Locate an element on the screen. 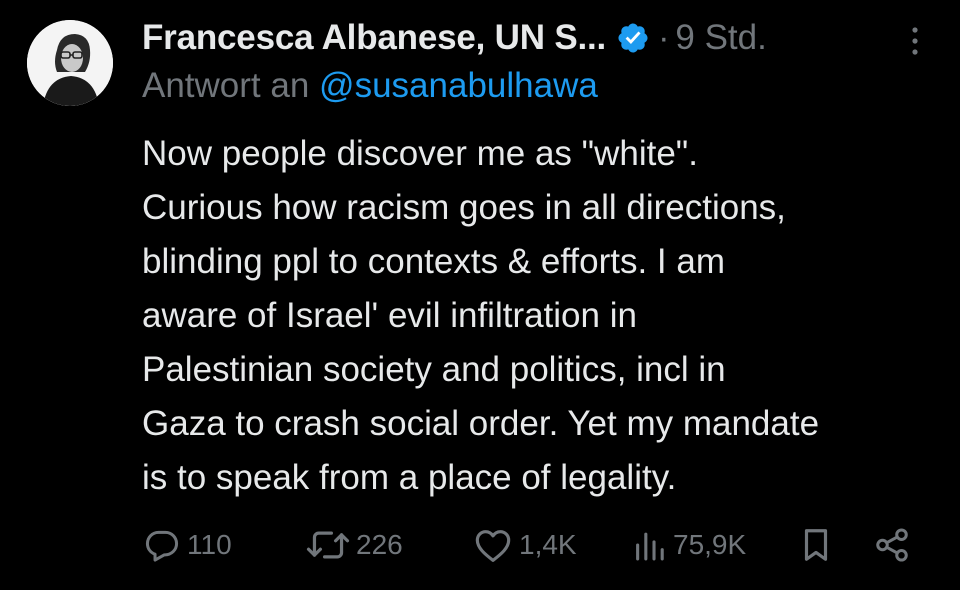  tweet-text-line: is to speak from a place of legality. is located at coordinates (409, 477).